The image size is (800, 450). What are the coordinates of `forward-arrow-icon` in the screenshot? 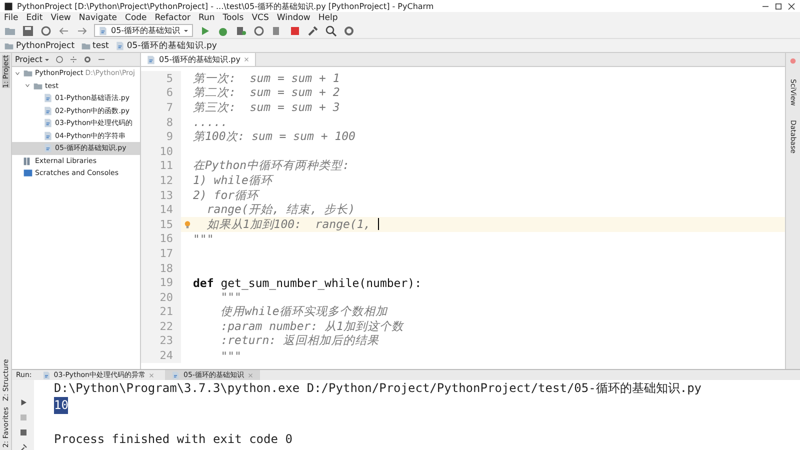 It's located at (82, 30).